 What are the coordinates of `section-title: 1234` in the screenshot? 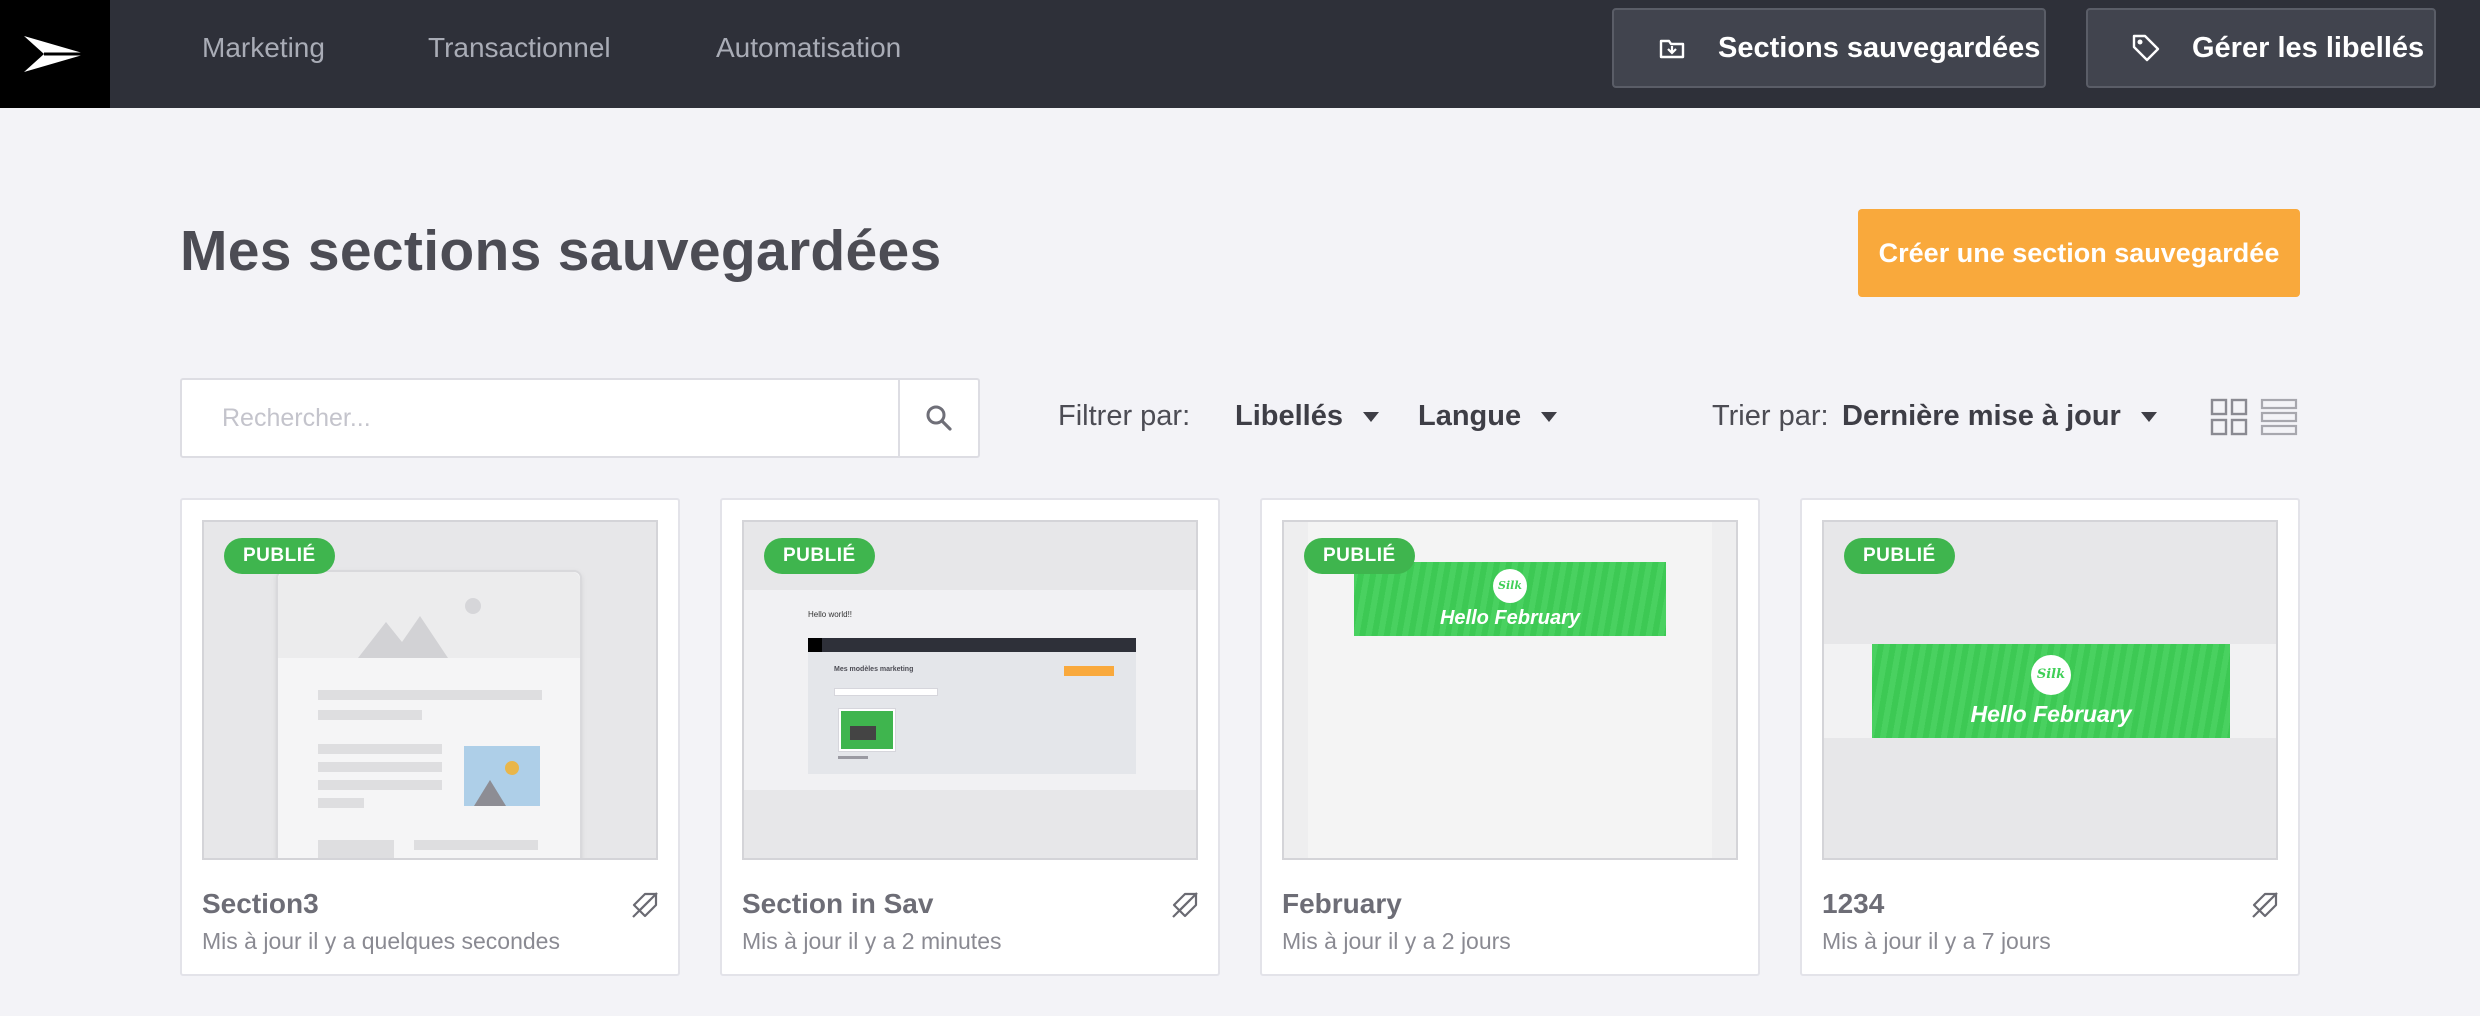 It's located at (1853, 903).